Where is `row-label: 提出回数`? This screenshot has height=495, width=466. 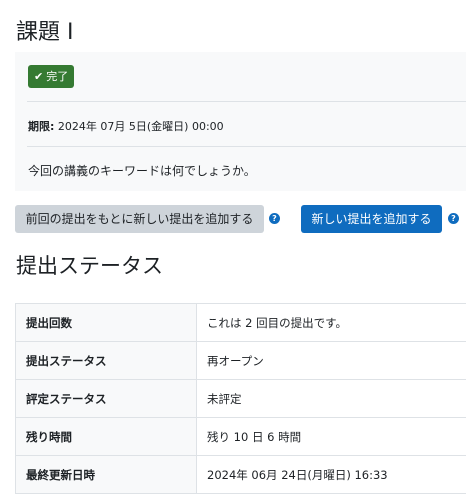 row-label: 提出回数 is located at coordinates (106, 322).